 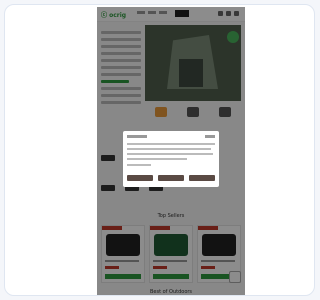 What do you see at coordinates (139, 165) in the screenshot?
I see `modal-link` at bounding box center [139, 165].